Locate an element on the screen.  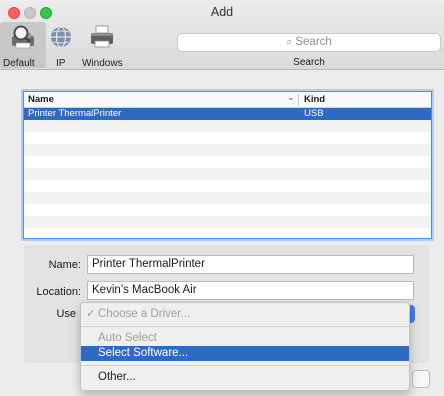
toolbar-windows-button is located at coordinates (102, 37).